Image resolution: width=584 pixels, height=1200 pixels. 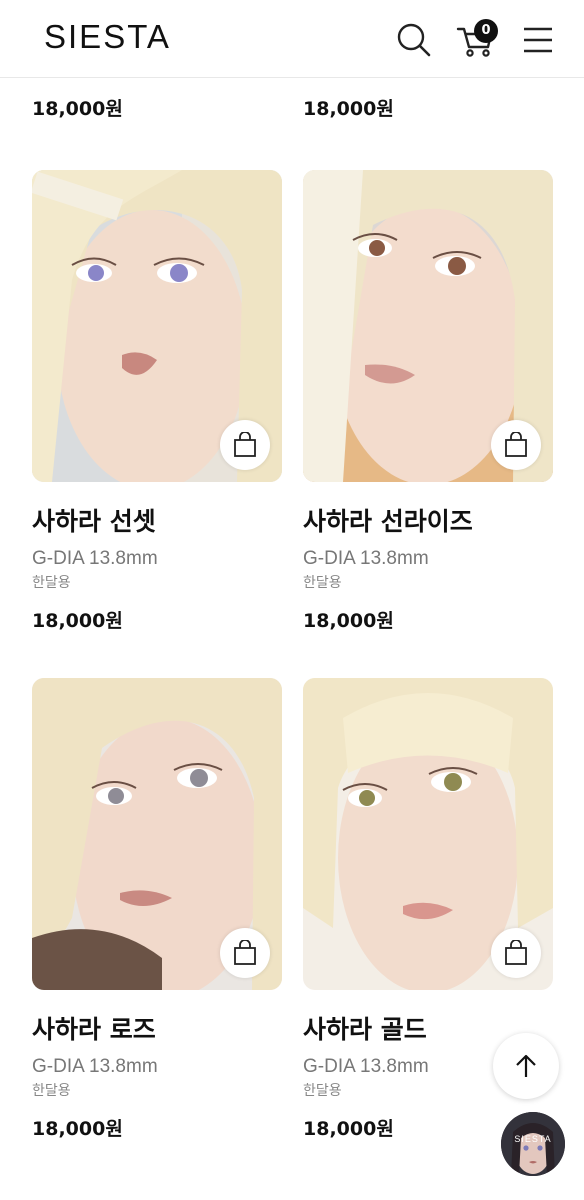 What do you see at coordinates (157, 520) in the screenshot?
I see `product-name: 사하라 선셋` at bounding box center [157, 520].